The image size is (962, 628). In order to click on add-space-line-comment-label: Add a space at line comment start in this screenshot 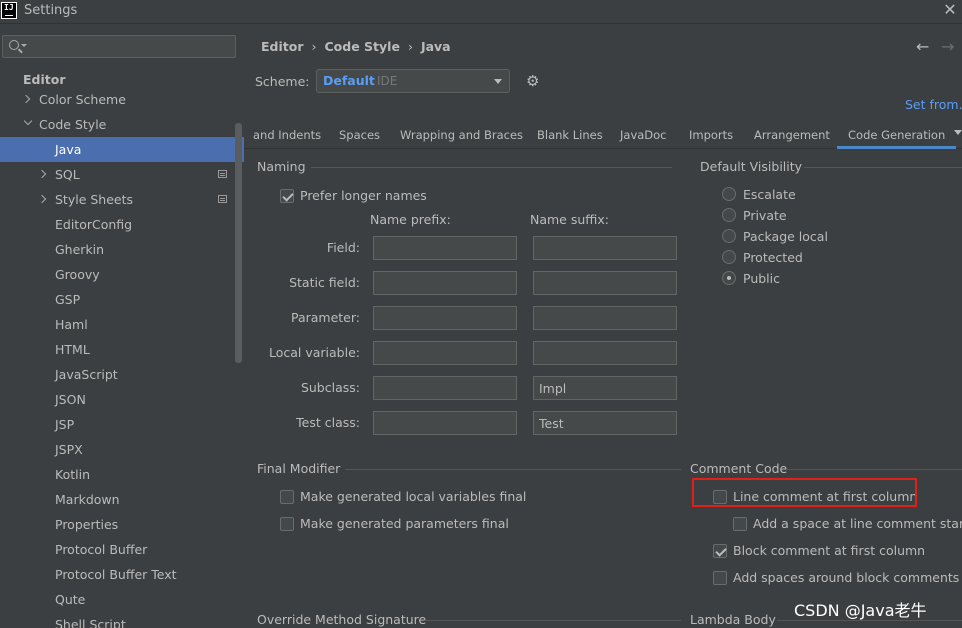, I will do `click(857, 523)`.